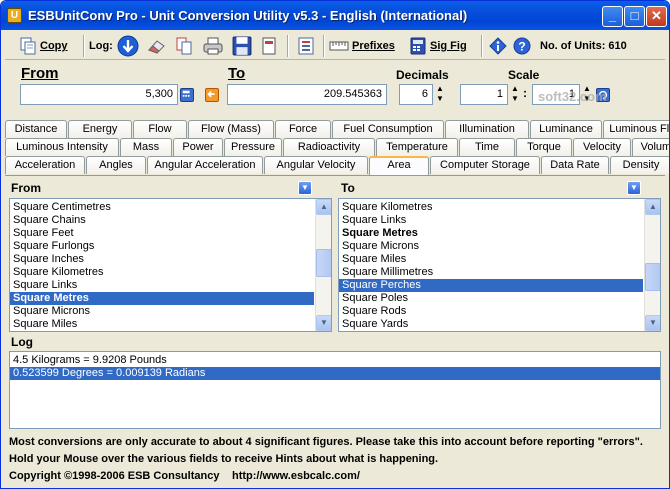 This screenshot has width=670, height=489. I want to click on help-icon: ?, so click(522, 46).